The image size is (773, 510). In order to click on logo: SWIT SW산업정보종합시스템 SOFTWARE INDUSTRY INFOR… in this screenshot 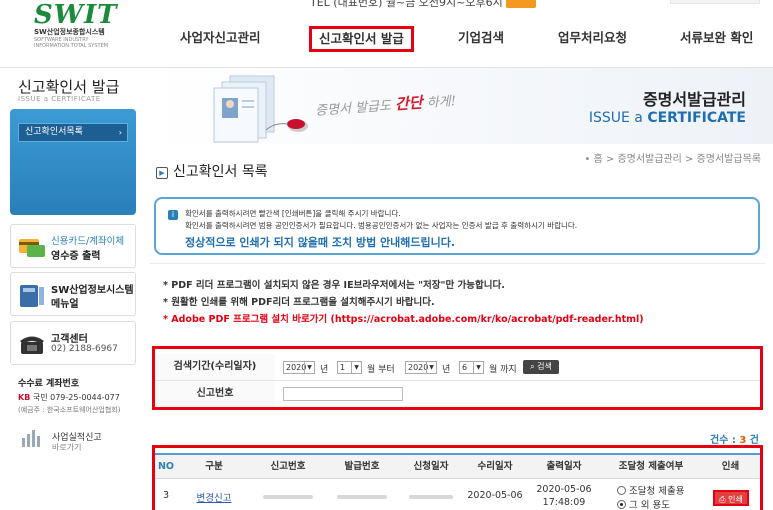, I will do `click(79, 25)`.